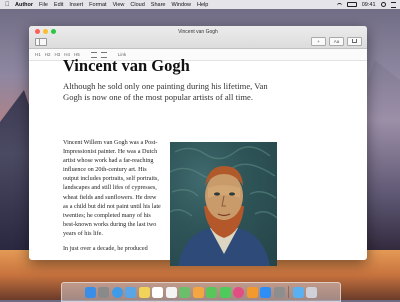 This screenshot has height=302, width=400. What do you see at coordinates (168, 66) in the screenshot?
I see `document-title: Vincent van Gogh` at bounding box center [168, 66].